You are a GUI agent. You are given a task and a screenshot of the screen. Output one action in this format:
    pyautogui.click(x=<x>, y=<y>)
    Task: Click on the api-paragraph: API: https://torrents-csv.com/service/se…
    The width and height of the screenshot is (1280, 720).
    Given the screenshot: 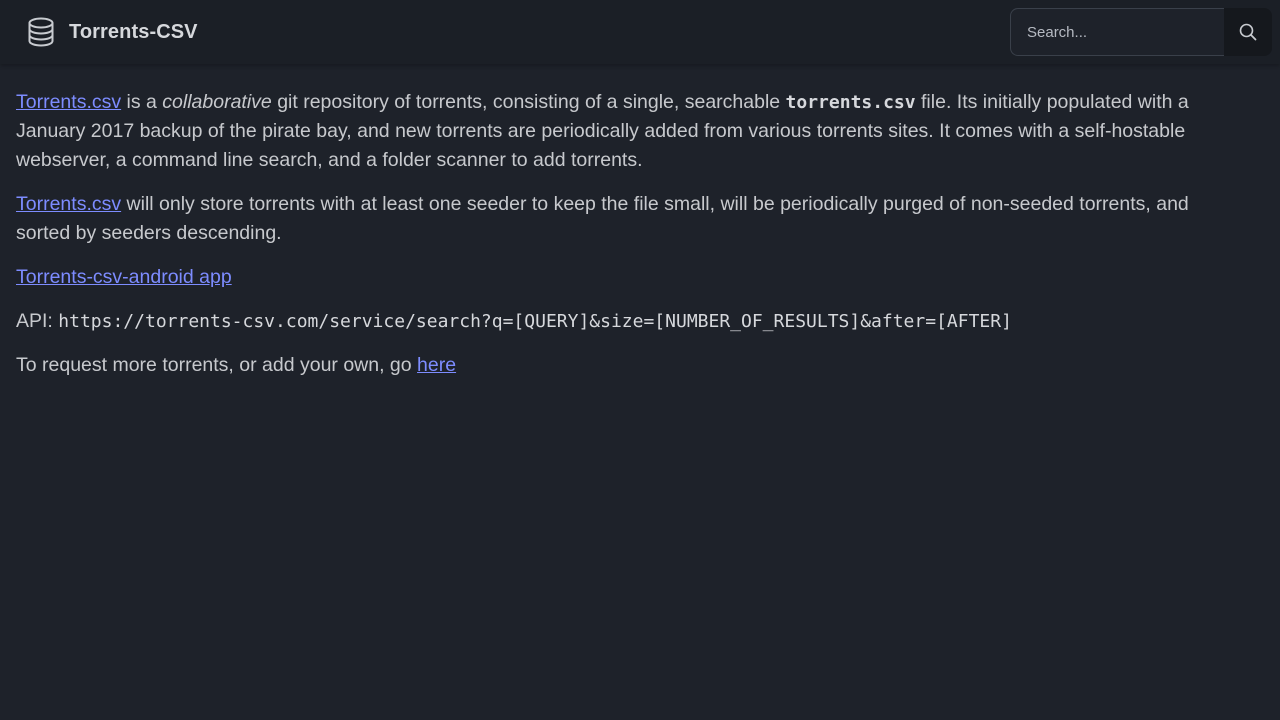 What is the action you would take?
    pyautogui.click(x=626, y=321)
    